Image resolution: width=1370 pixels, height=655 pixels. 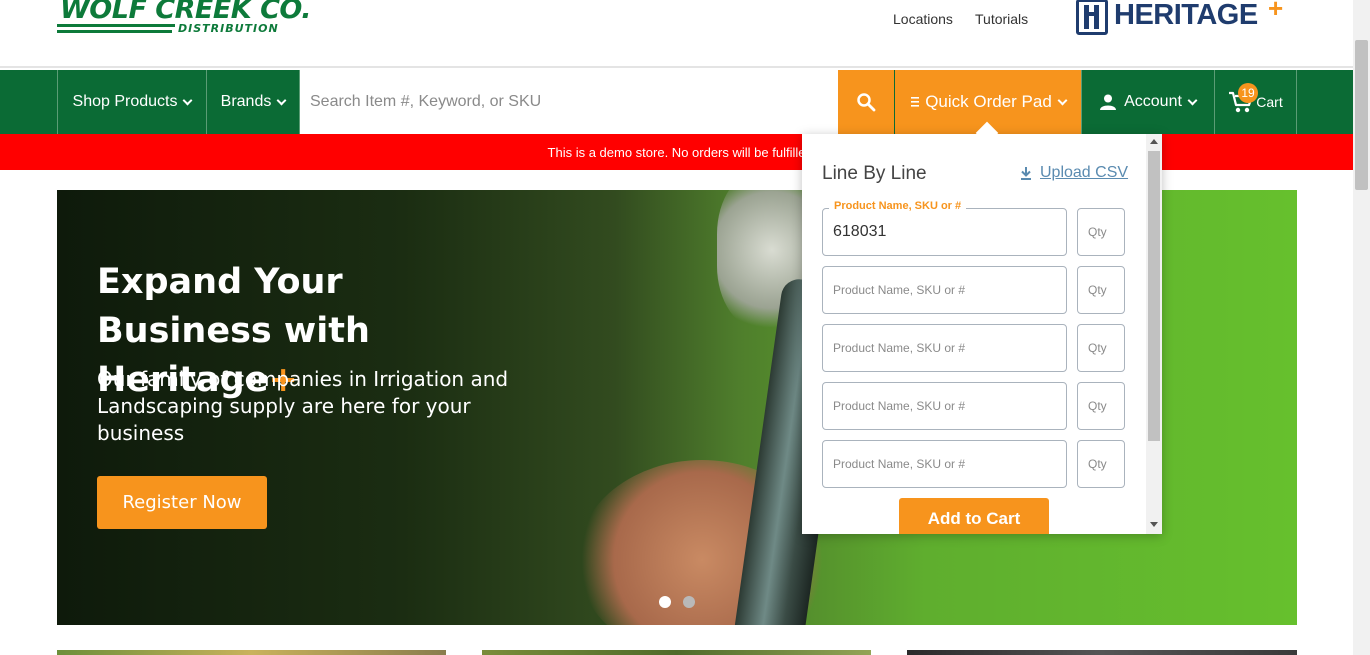 I want to click on heritage-logo: HERITAGE +, so click(x=1186, y=18).